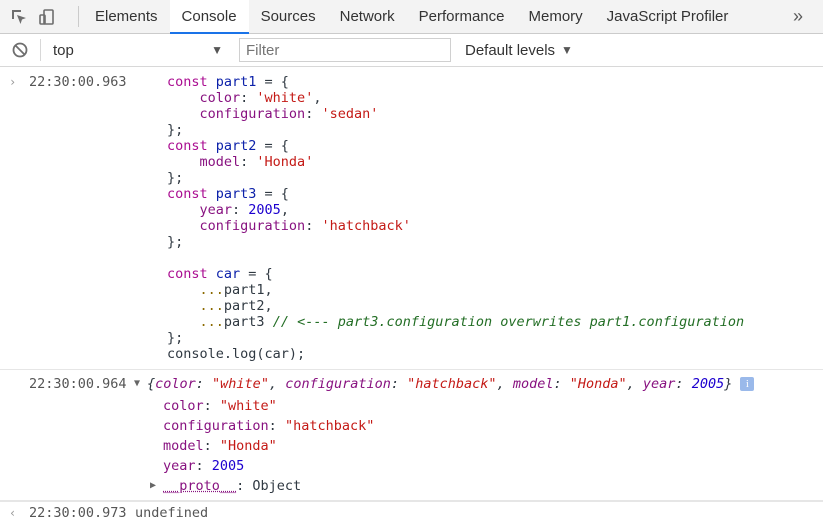 The width and height of the screenshot is (823, 522). Describe the element at coordinates (78, 82) in the screenshot. I see `timestamp: 22:30:00.963` at that location.